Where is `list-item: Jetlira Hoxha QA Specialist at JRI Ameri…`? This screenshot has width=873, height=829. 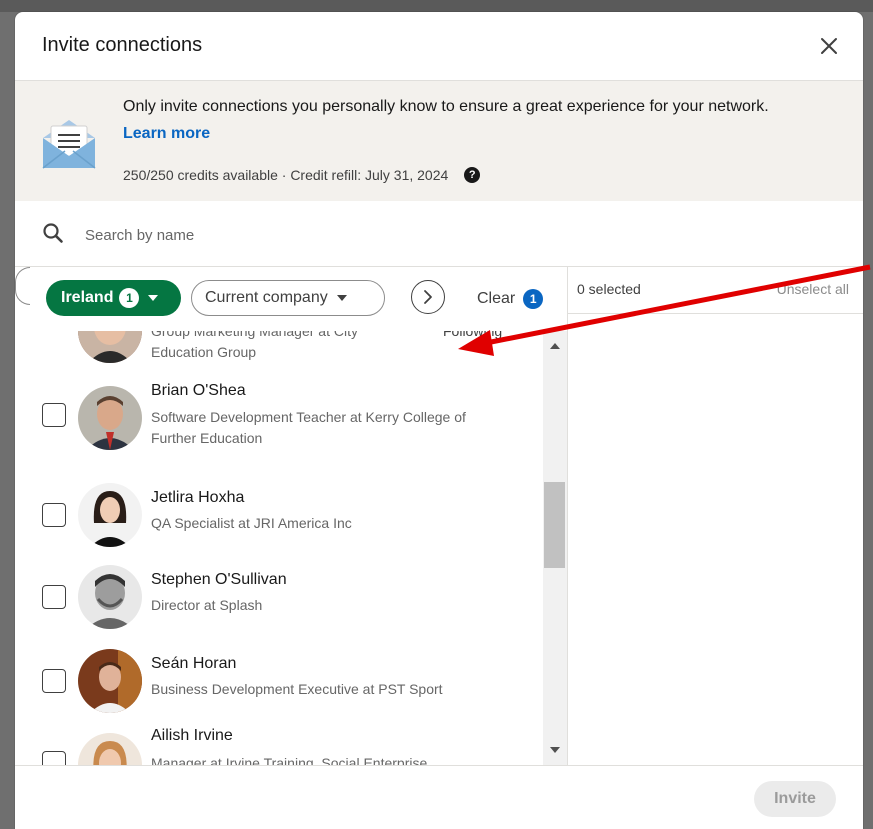
list-item: Jetlira Hoxha QA Specialist at JRI Ameri… is located at coordinates (279, 521).